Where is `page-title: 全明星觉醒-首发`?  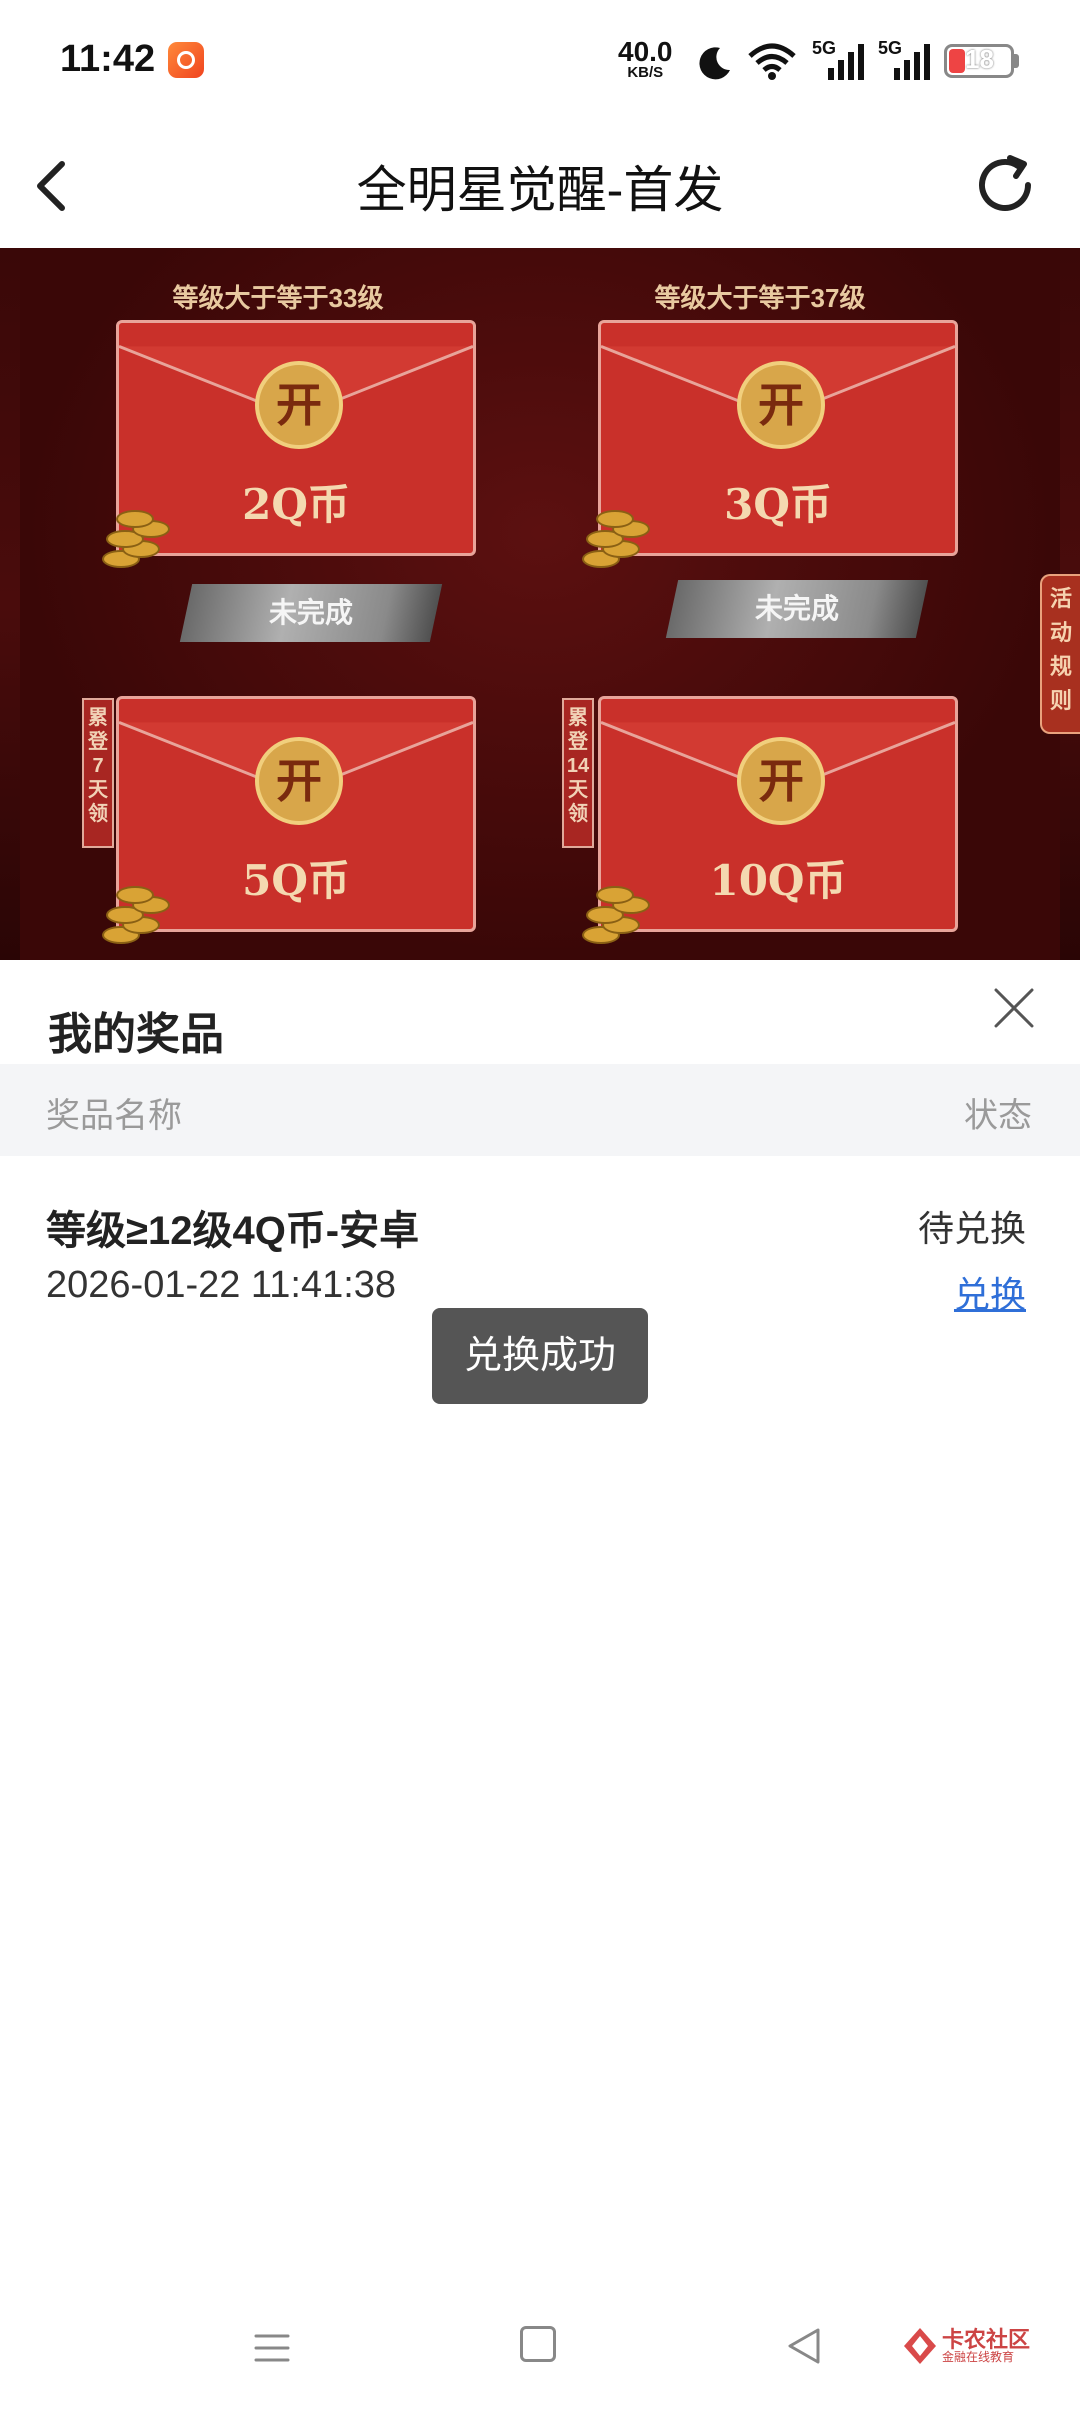 page-title: 全明星觉醒-首发 is located at coordinates (540, 190).